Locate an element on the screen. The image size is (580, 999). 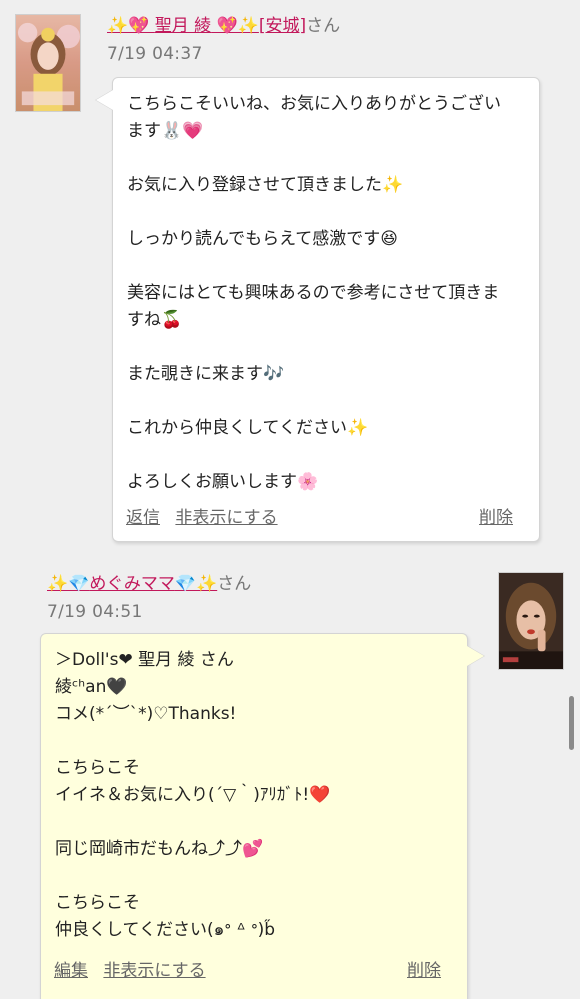
message-line: よろしくお願いします🌸 is located at coordinates (223, 482).